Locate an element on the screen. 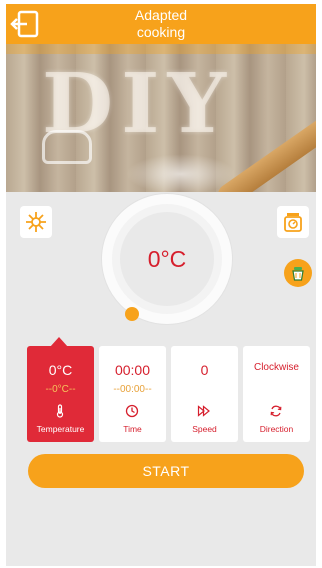 The image size is (322, 568). rotate-icon is located at coordinates (276, 411).